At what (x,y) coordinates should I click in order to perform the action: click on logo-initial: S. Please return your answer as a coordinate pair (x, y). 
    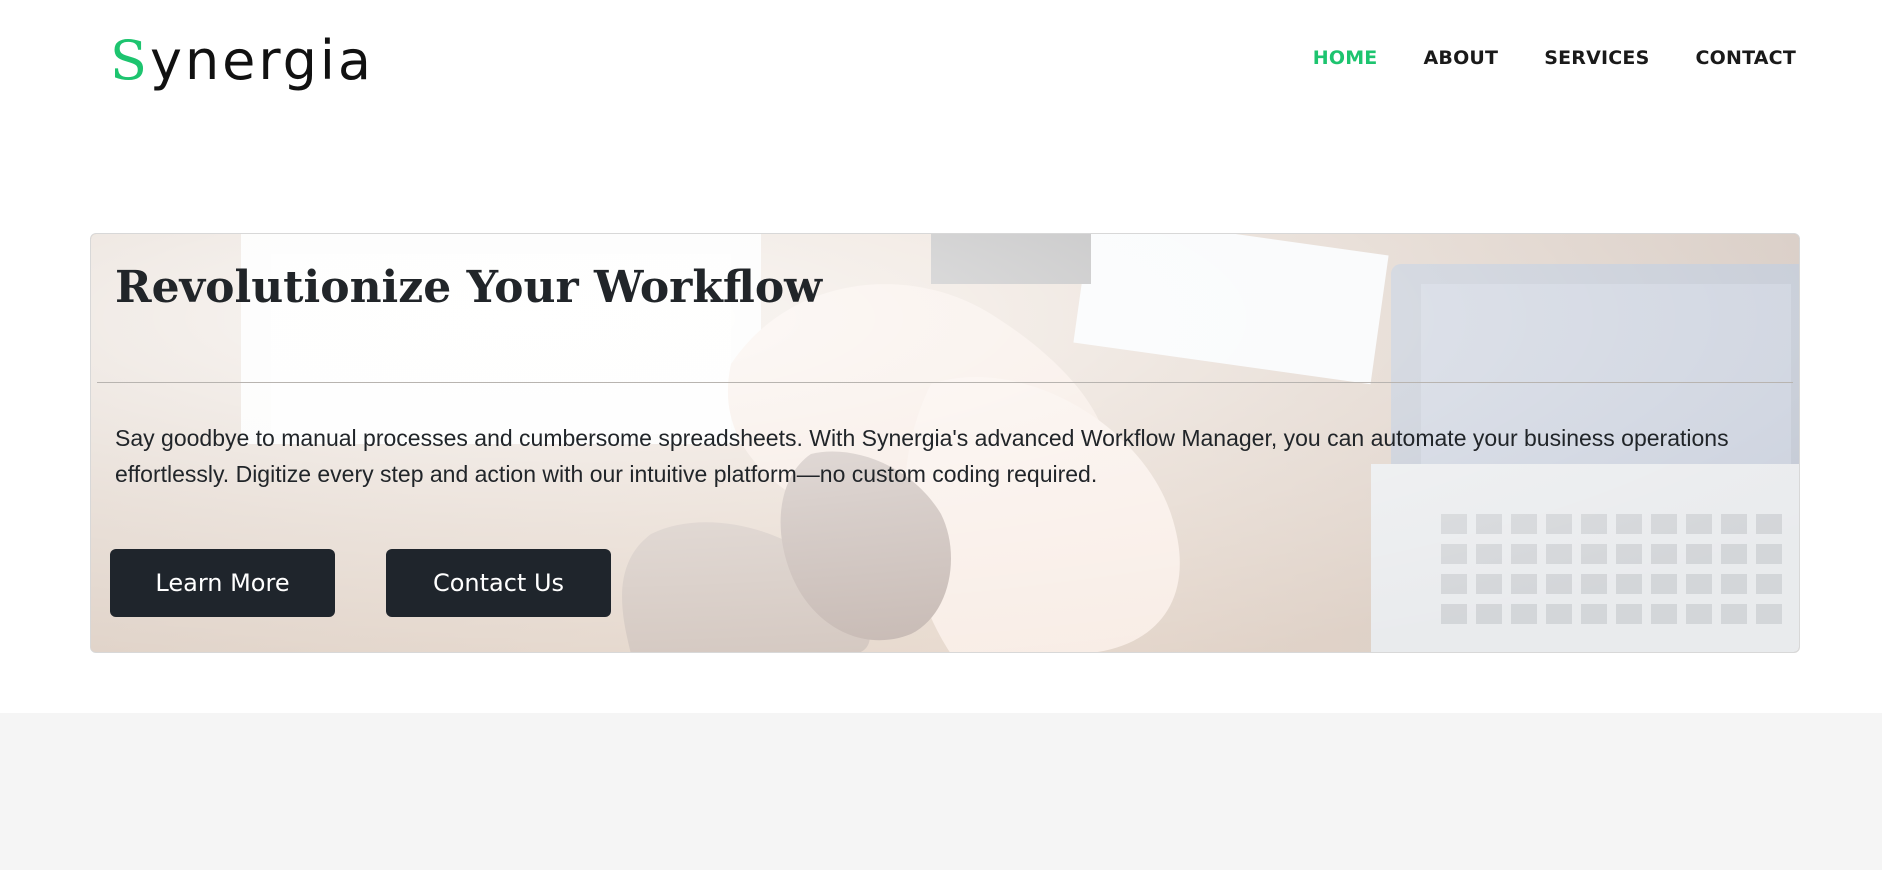
    Looking at the image, I should click on (130, 60).